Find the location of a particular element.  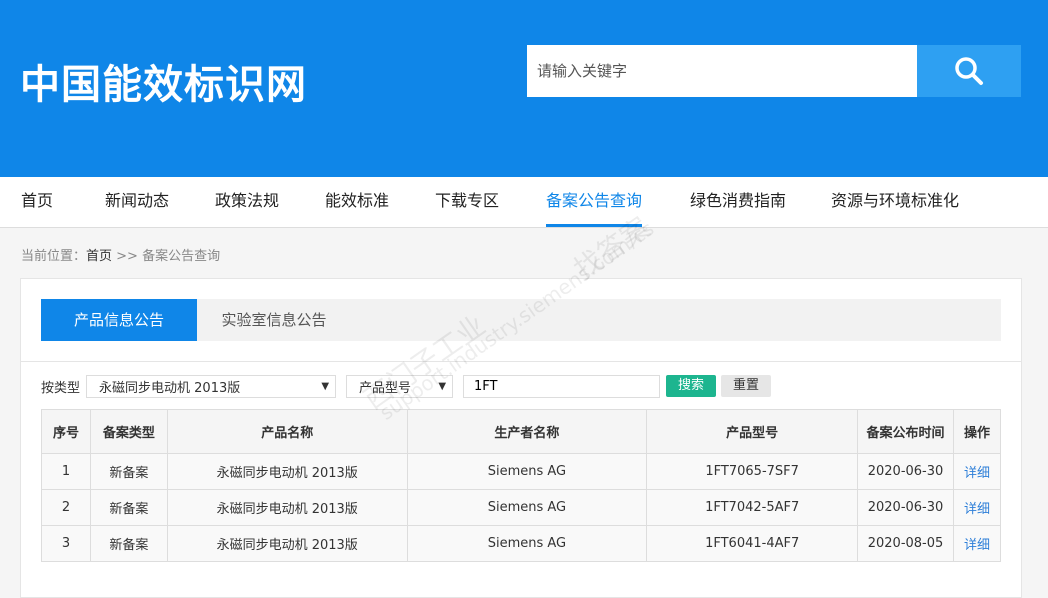

field-select: 产品型号 ▼ is located at coordinates (400, 386).